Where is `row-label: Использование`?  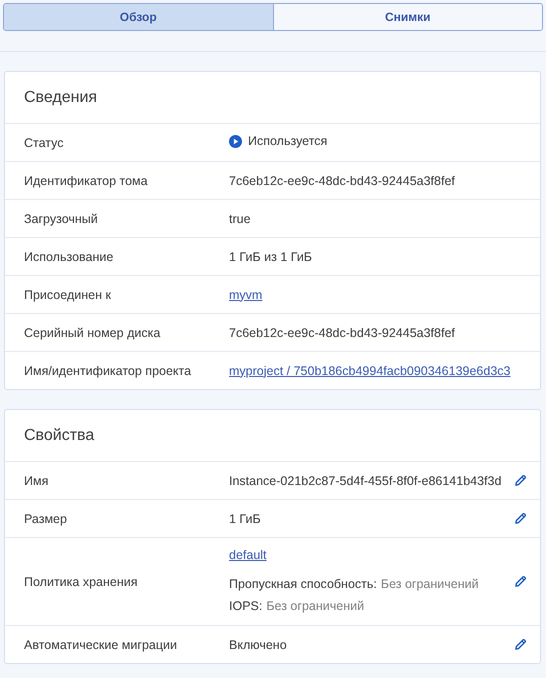
row-label: Использование is located at coordinates (69, 257).